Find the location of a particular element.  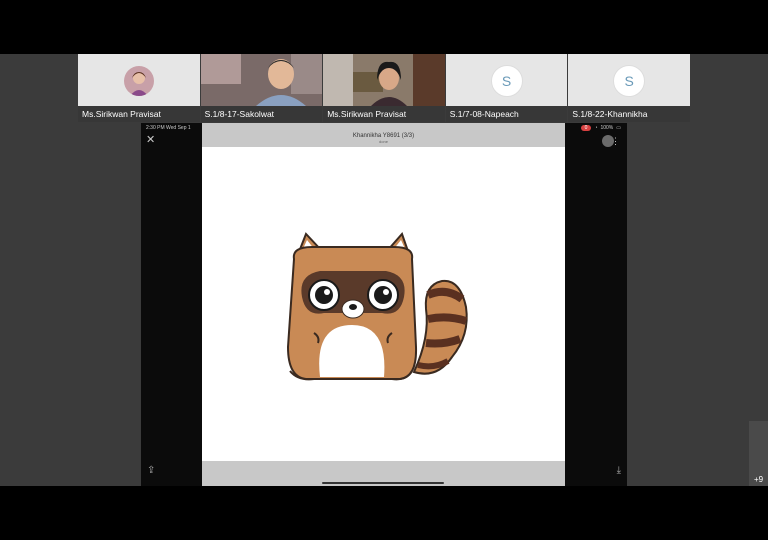

raccoon-tail is located at coordinates (440, 327).